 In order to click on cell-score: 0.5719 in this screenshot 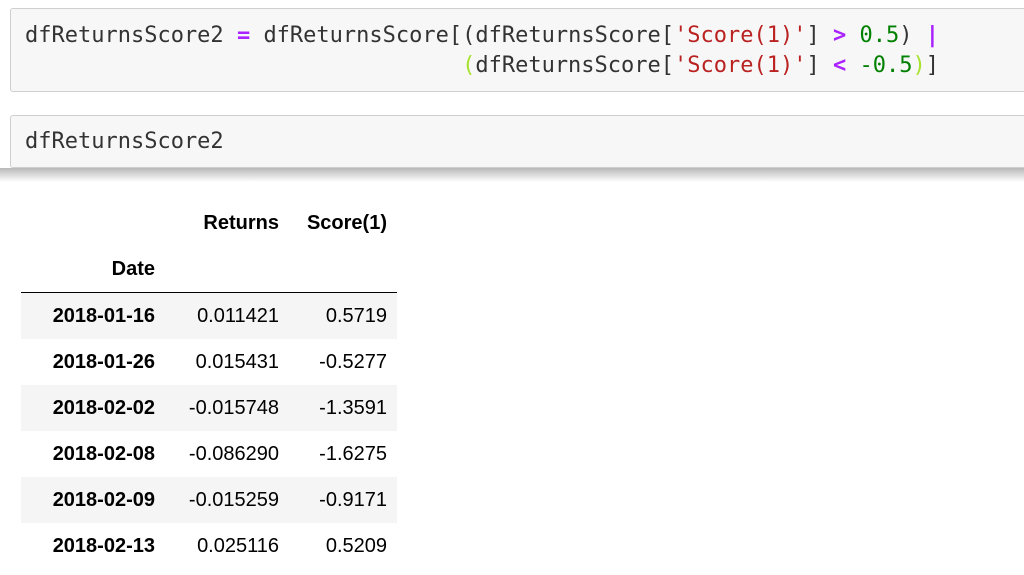, I will do `click(356, 315)`.